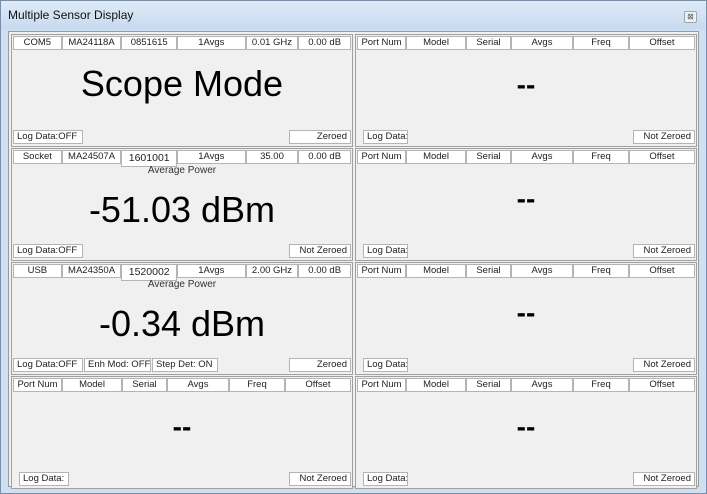 The width and height of the screenshot is (707, 494). I want to click on close-icon: ⊠, so click(690, 17).